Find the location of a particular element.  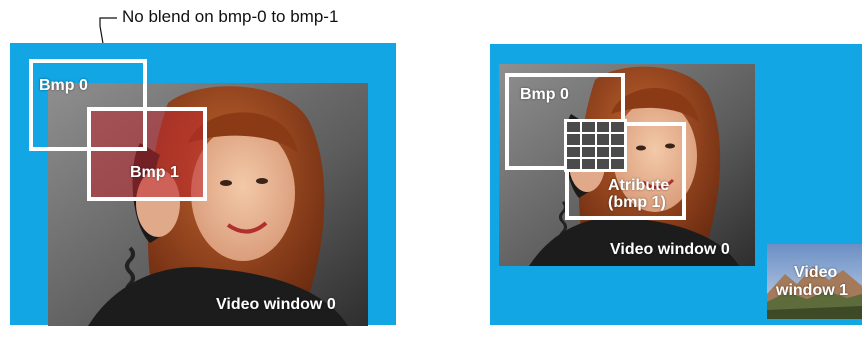

video-window-1-label-line2: window 1 is located at coordinates (812, 290).